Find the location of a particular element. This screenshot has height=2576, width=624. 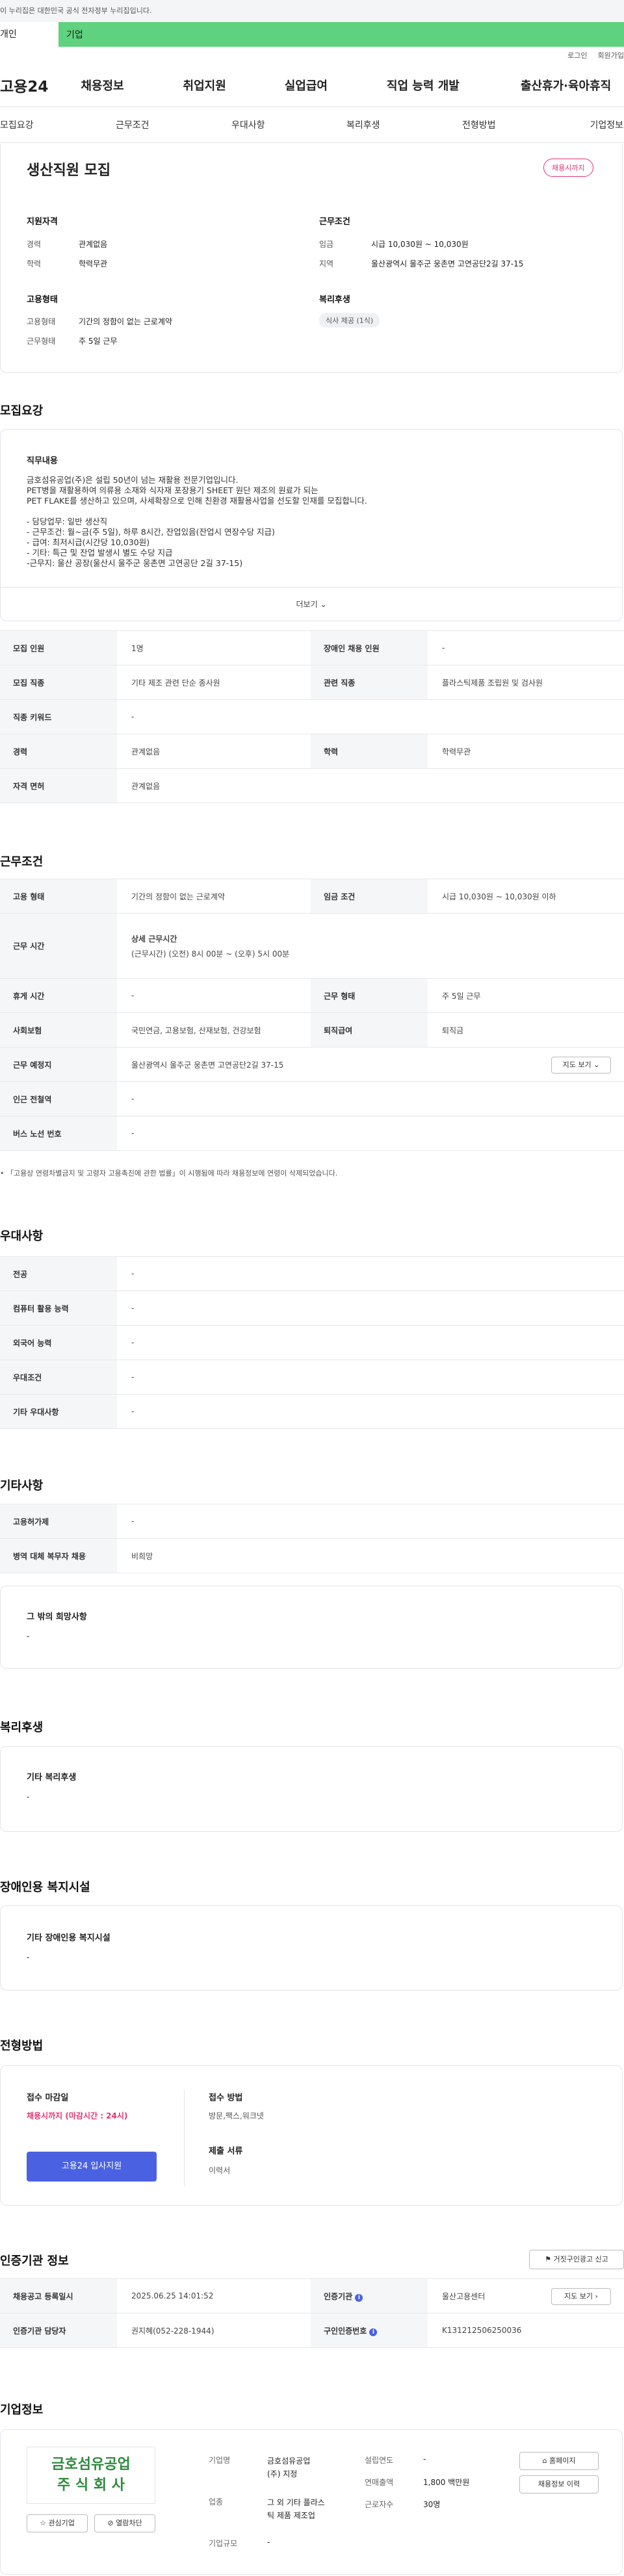

subnav-conditions: 근무조건 is located at coordinates (174, 124).